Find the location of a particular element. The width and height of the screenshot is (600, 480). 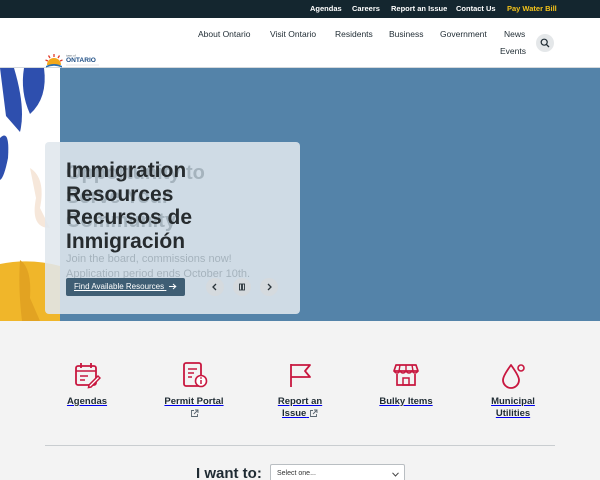

nav-business: Business is located at coordinates (406, 34).